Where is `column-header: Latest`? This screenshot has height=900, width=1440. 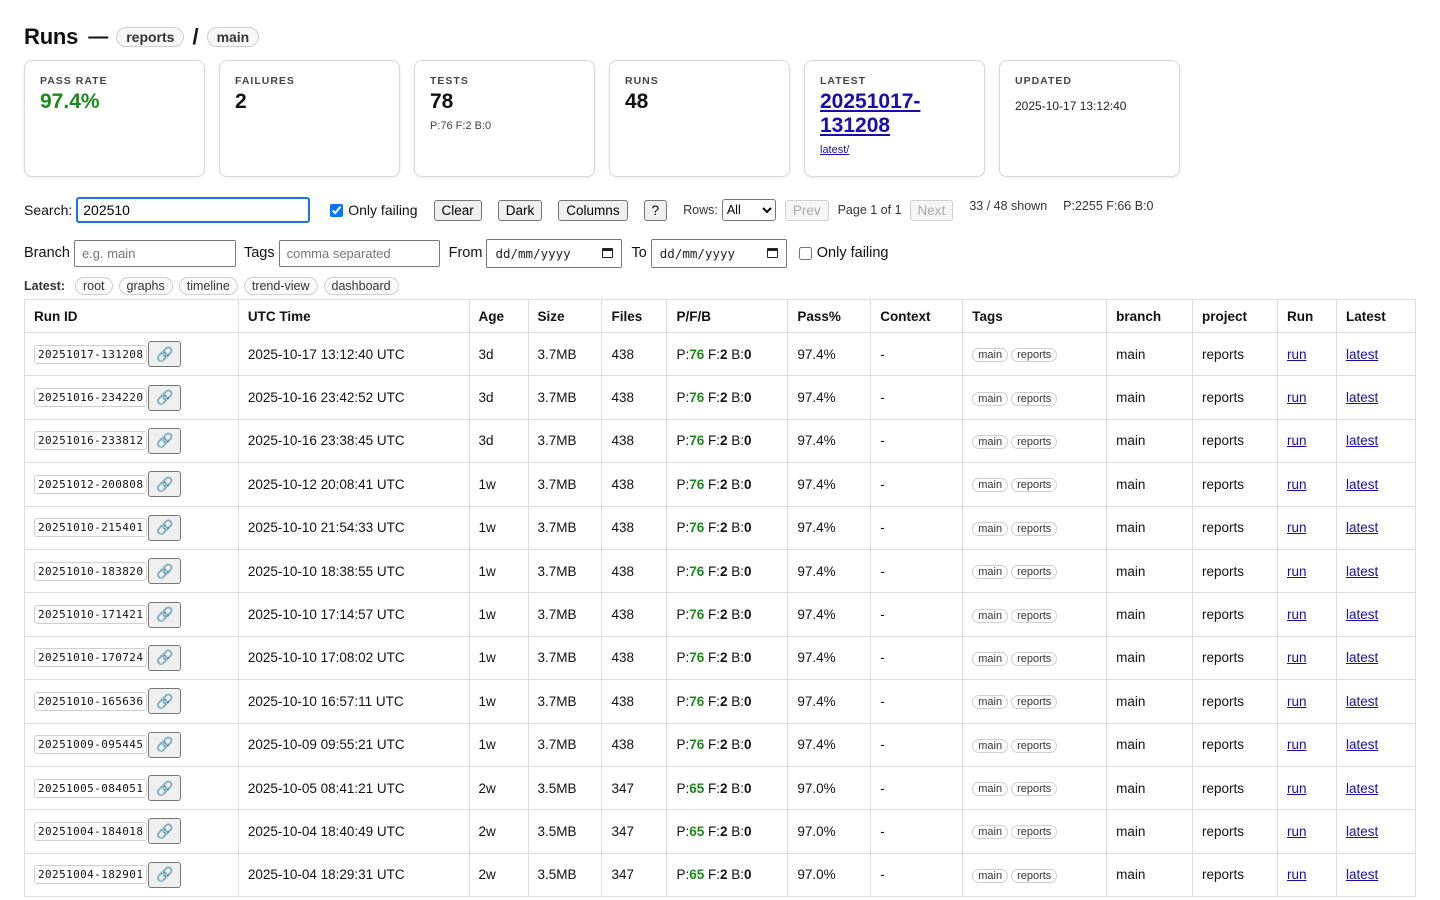 column-header: Latest is located at coordinates (1376, 316).